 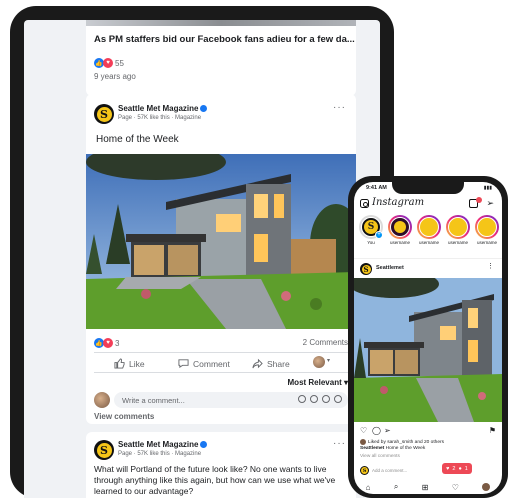 I want to click on search-icon: ⌕, so click(x=396, y=487).